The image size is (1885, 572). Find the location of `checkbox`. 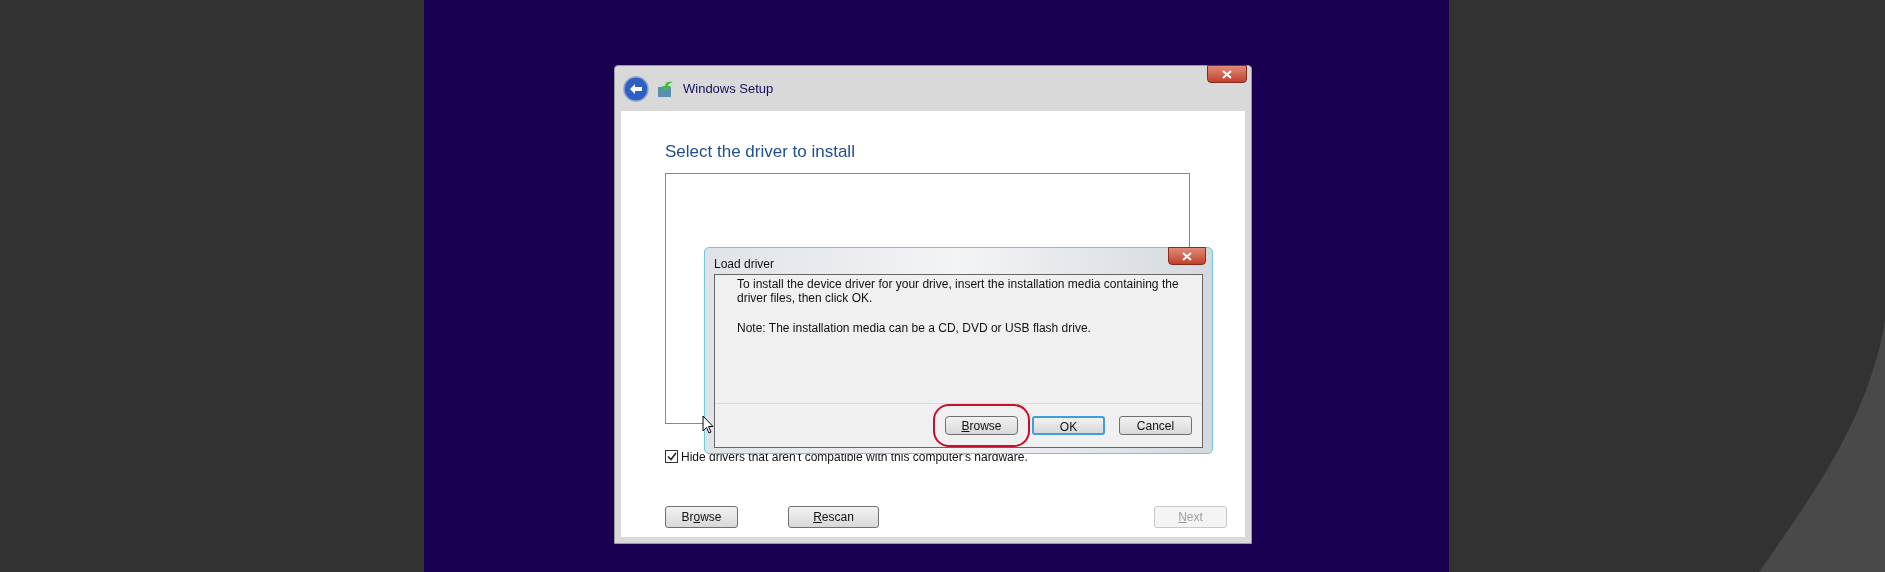

checkbox is located at coordinates (671, 456).